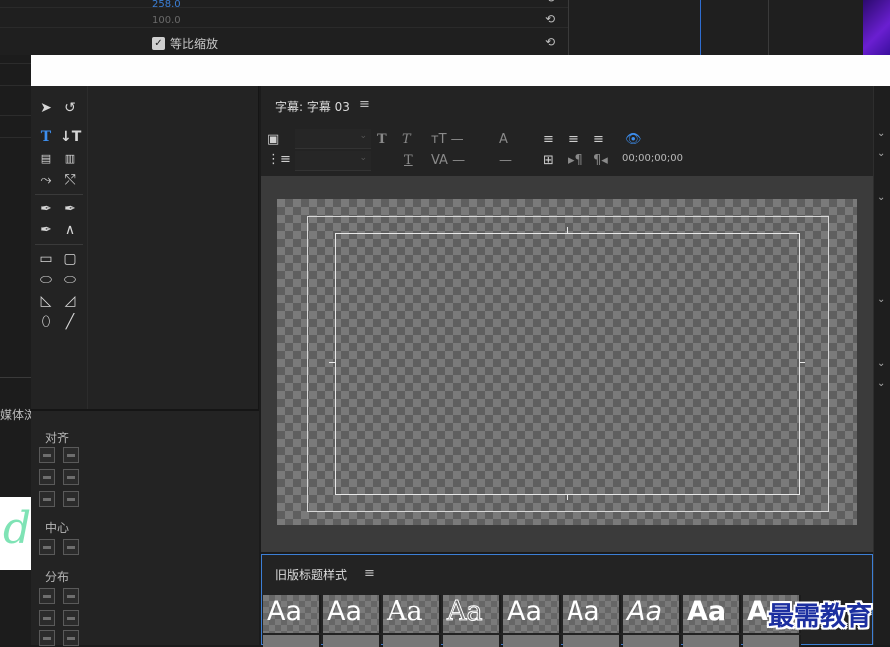 This screenshot has height=647, width=890. What do you see at coordinates (47, 477) in the screenshot?
I see `align-hcenter-icon` at bounding box center [47, 477].